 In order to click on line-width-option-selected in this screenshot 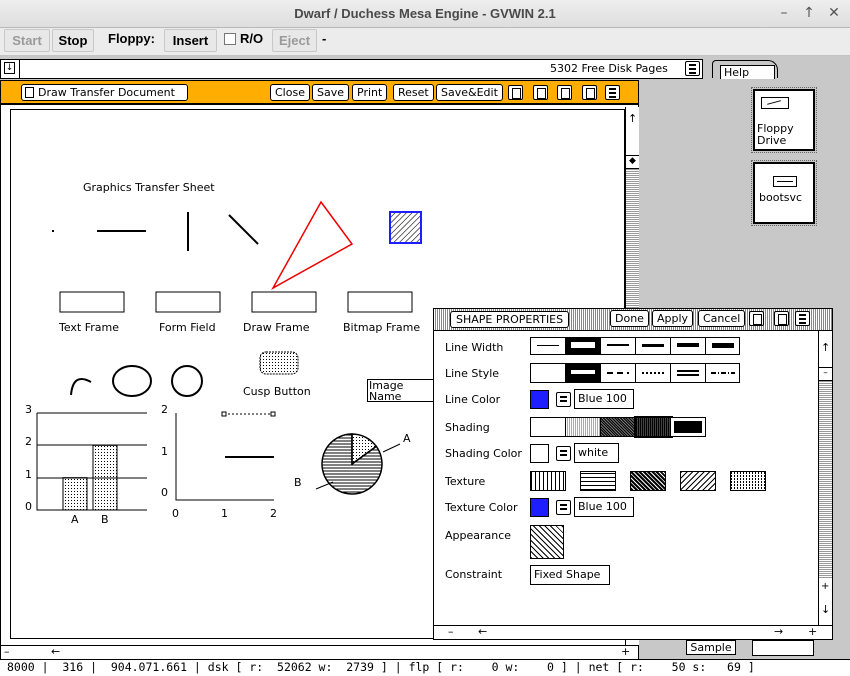, I will do `click(583, 346)`.